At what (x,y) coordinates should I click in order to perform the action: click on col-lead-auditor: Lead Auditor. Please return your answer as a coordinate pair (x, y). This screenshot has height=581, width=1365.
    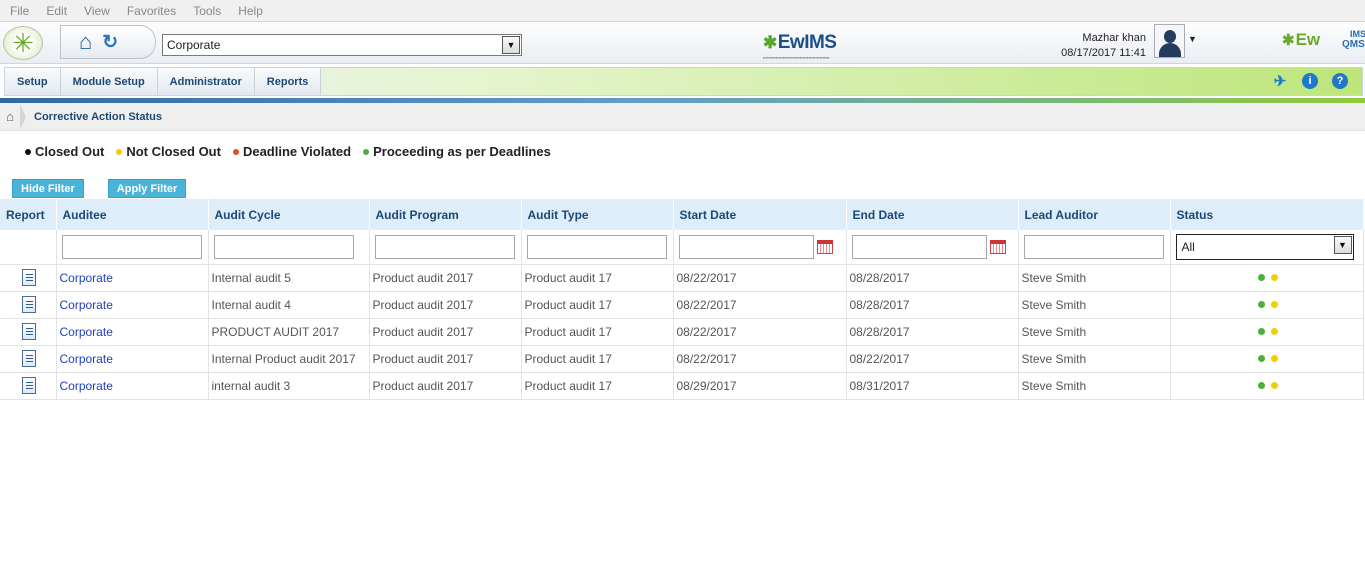
    Looking at the image, I should click on (1094, 214).